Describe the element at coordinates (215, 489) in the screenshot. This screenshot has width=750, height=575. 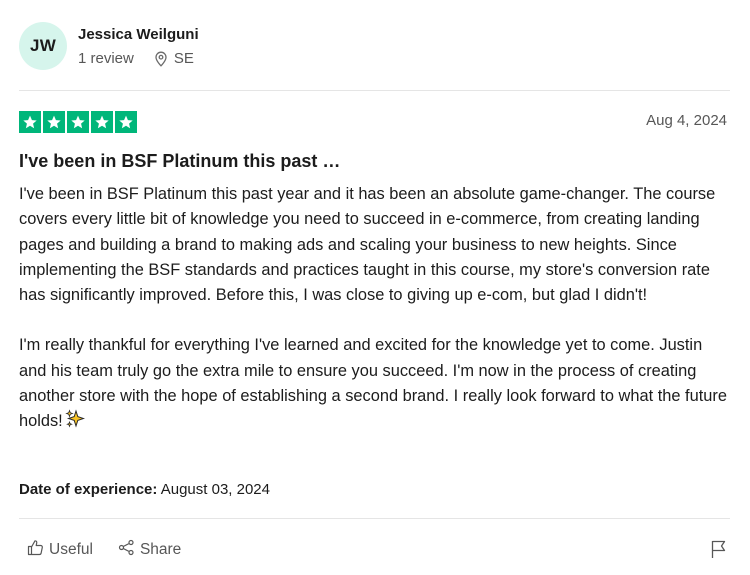
I see `experience-date: August 03, 2024` at that location.